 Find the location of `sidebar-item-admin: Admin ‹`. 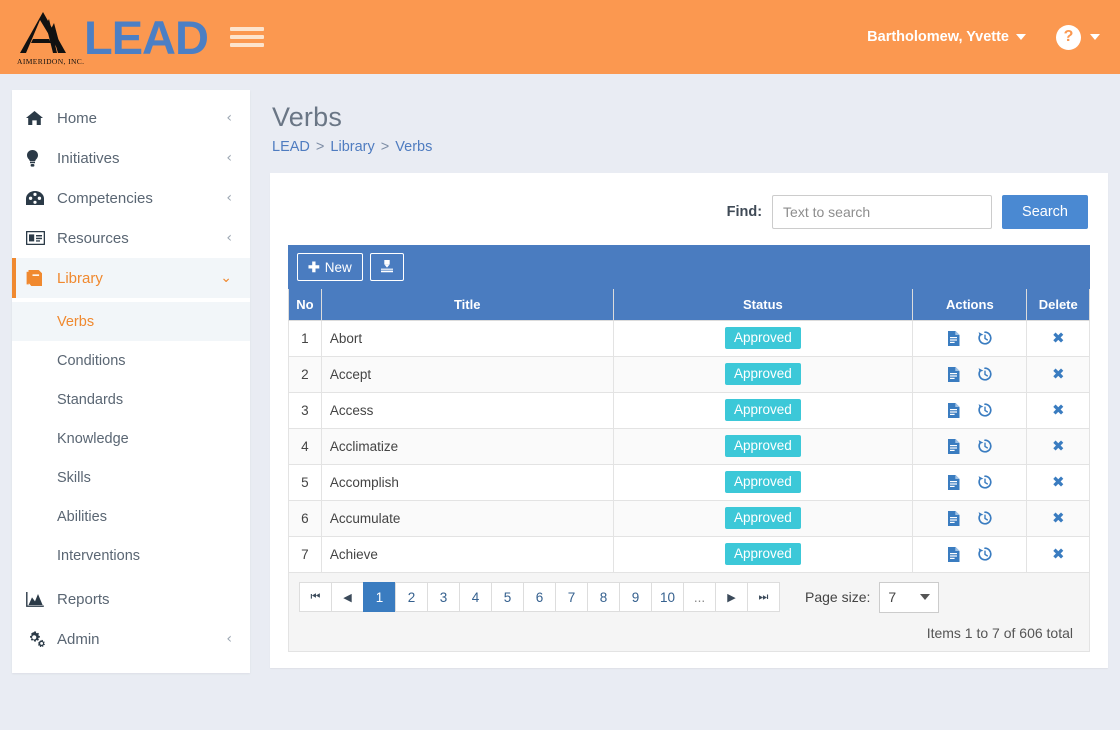

sidebar-item-admin: Admin ‹ is located at coordinates (131, 639).